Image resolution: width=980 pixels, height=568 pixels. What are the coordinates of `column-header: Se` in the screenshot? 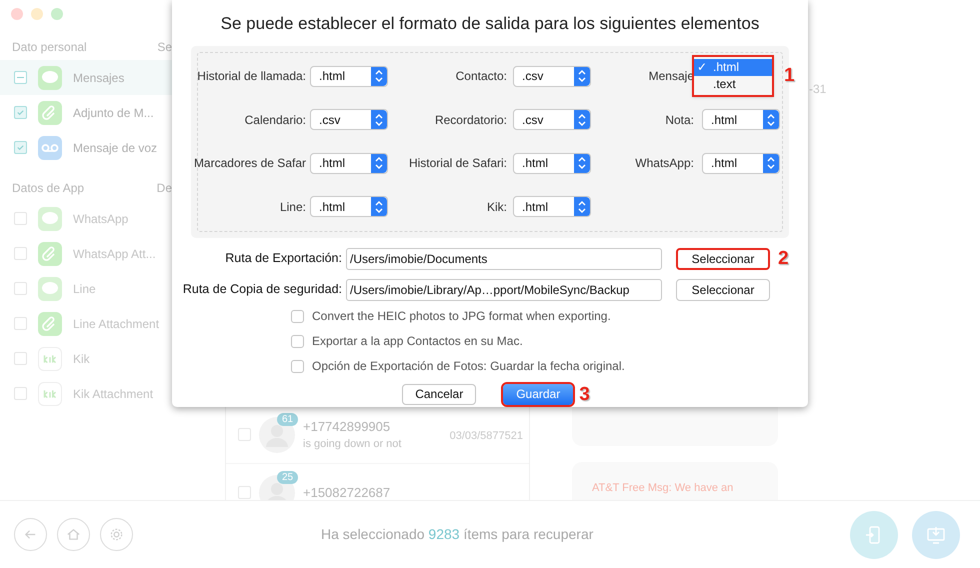 It's located at (164, 47).